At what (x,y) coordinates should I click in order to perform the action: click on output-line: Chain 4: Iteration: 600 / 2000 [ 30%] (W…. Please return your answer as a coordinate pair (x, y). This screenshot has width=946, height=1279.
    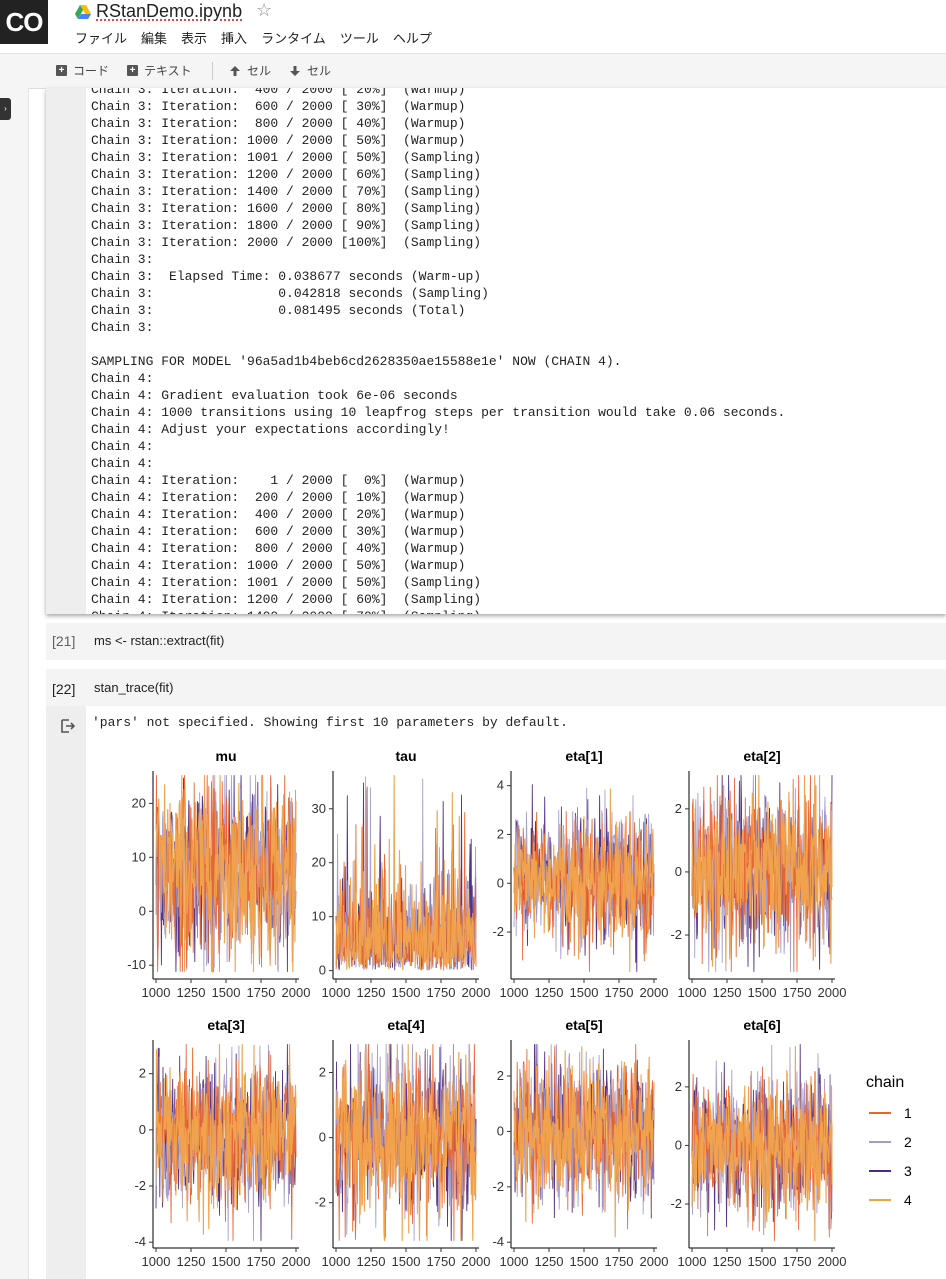
    Looking at the image, I should click on (278, 531).